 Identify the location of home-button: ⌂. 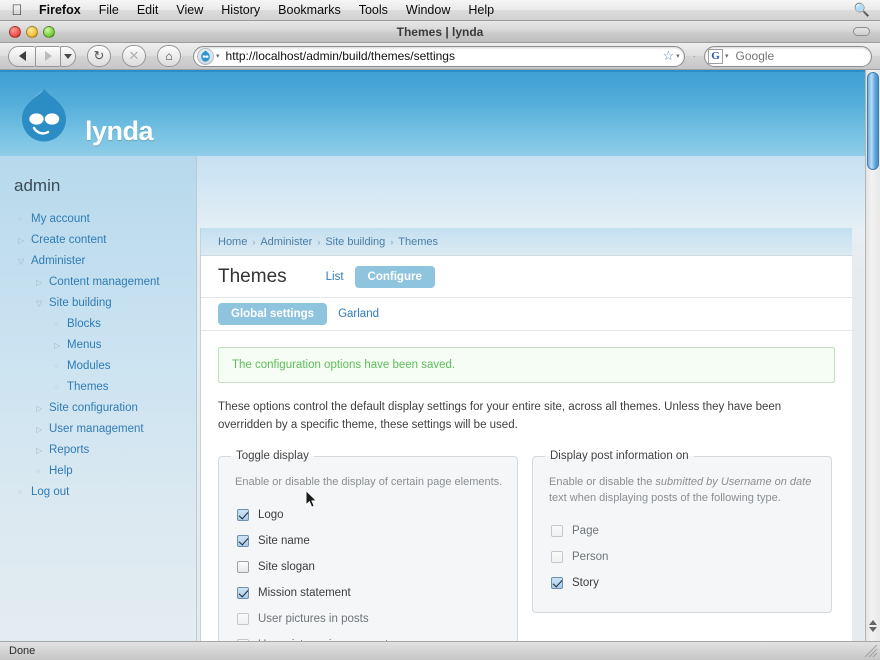
(169, 56).